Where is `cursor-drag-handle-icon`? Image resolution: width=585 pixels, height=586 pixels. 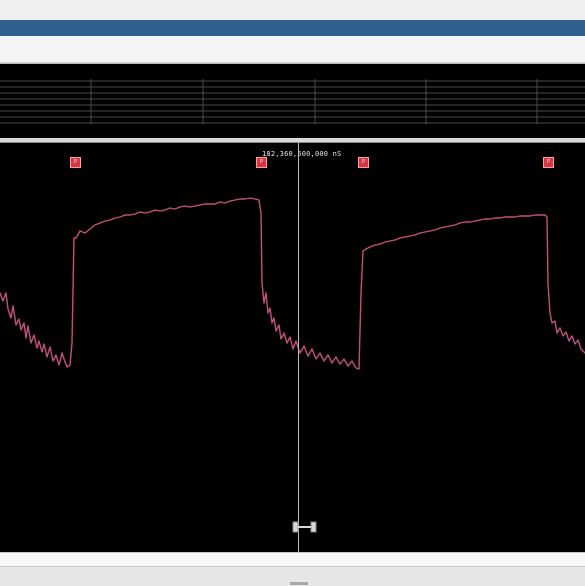 cursor-drag-handle-icon is located at coordinates (304, 527).